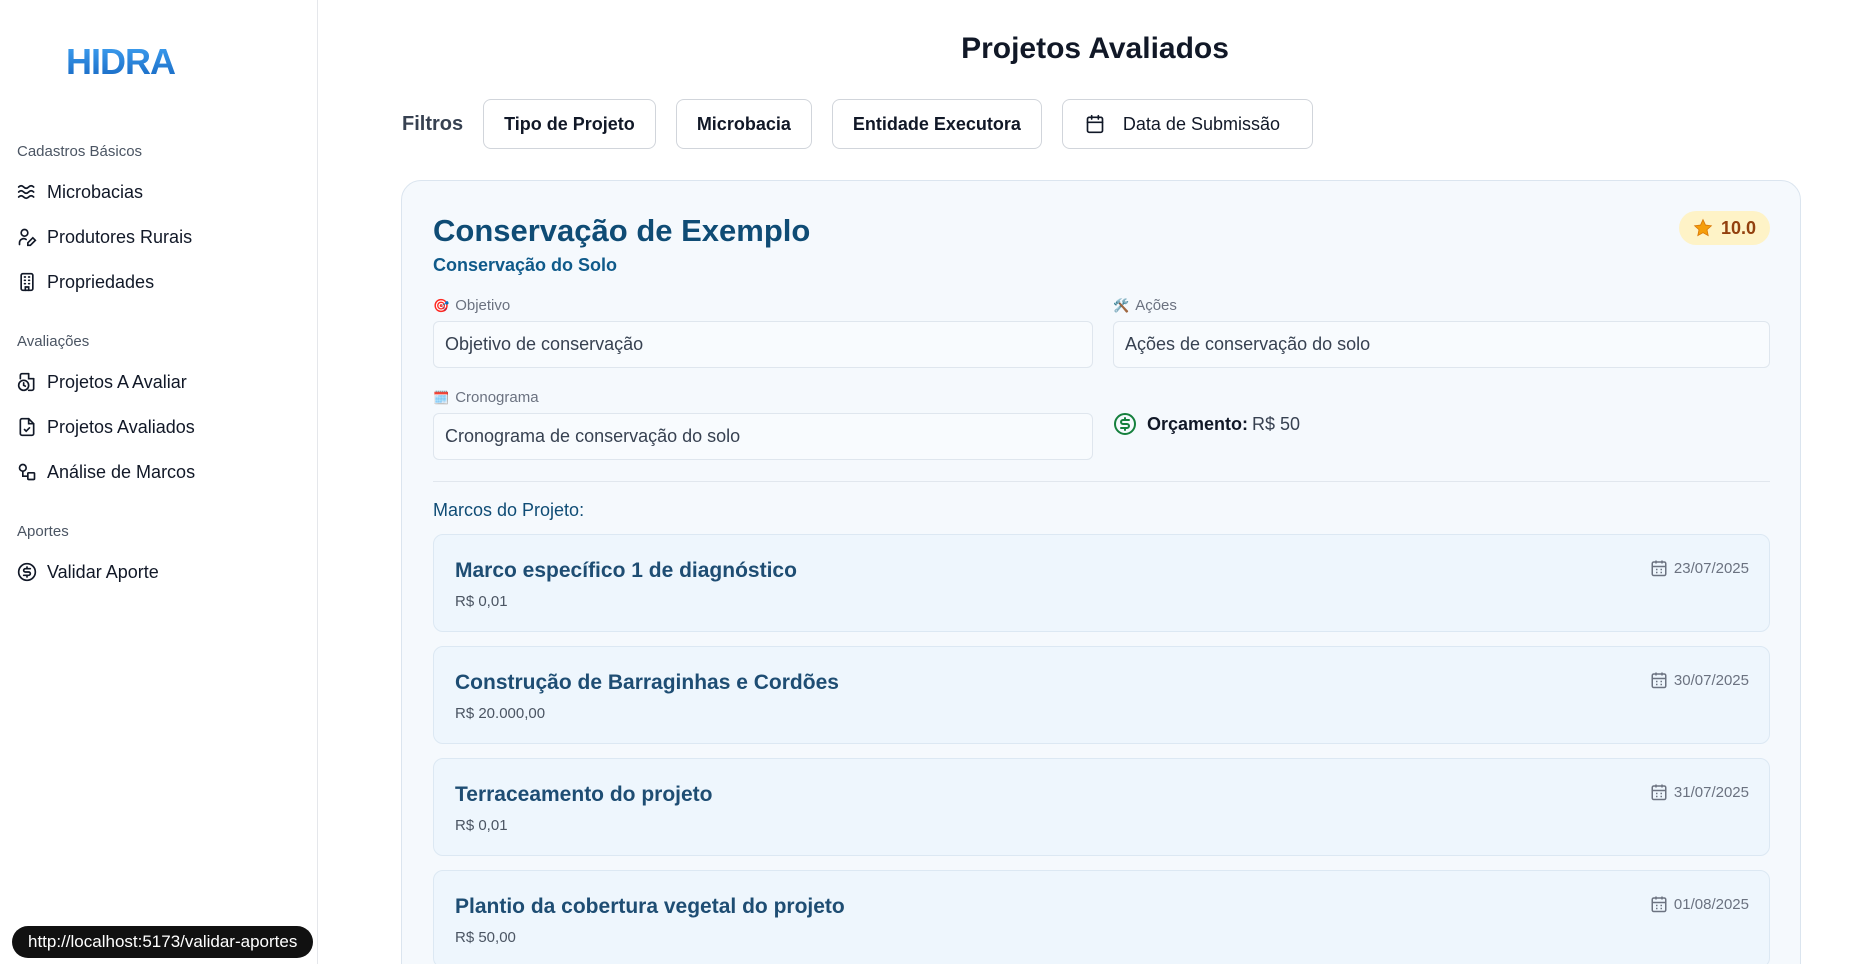 Image resolution: width=1872 pixels, height=964 pixels. I want to click on project-title: Conservação de Exemplo, so click(622, 230).